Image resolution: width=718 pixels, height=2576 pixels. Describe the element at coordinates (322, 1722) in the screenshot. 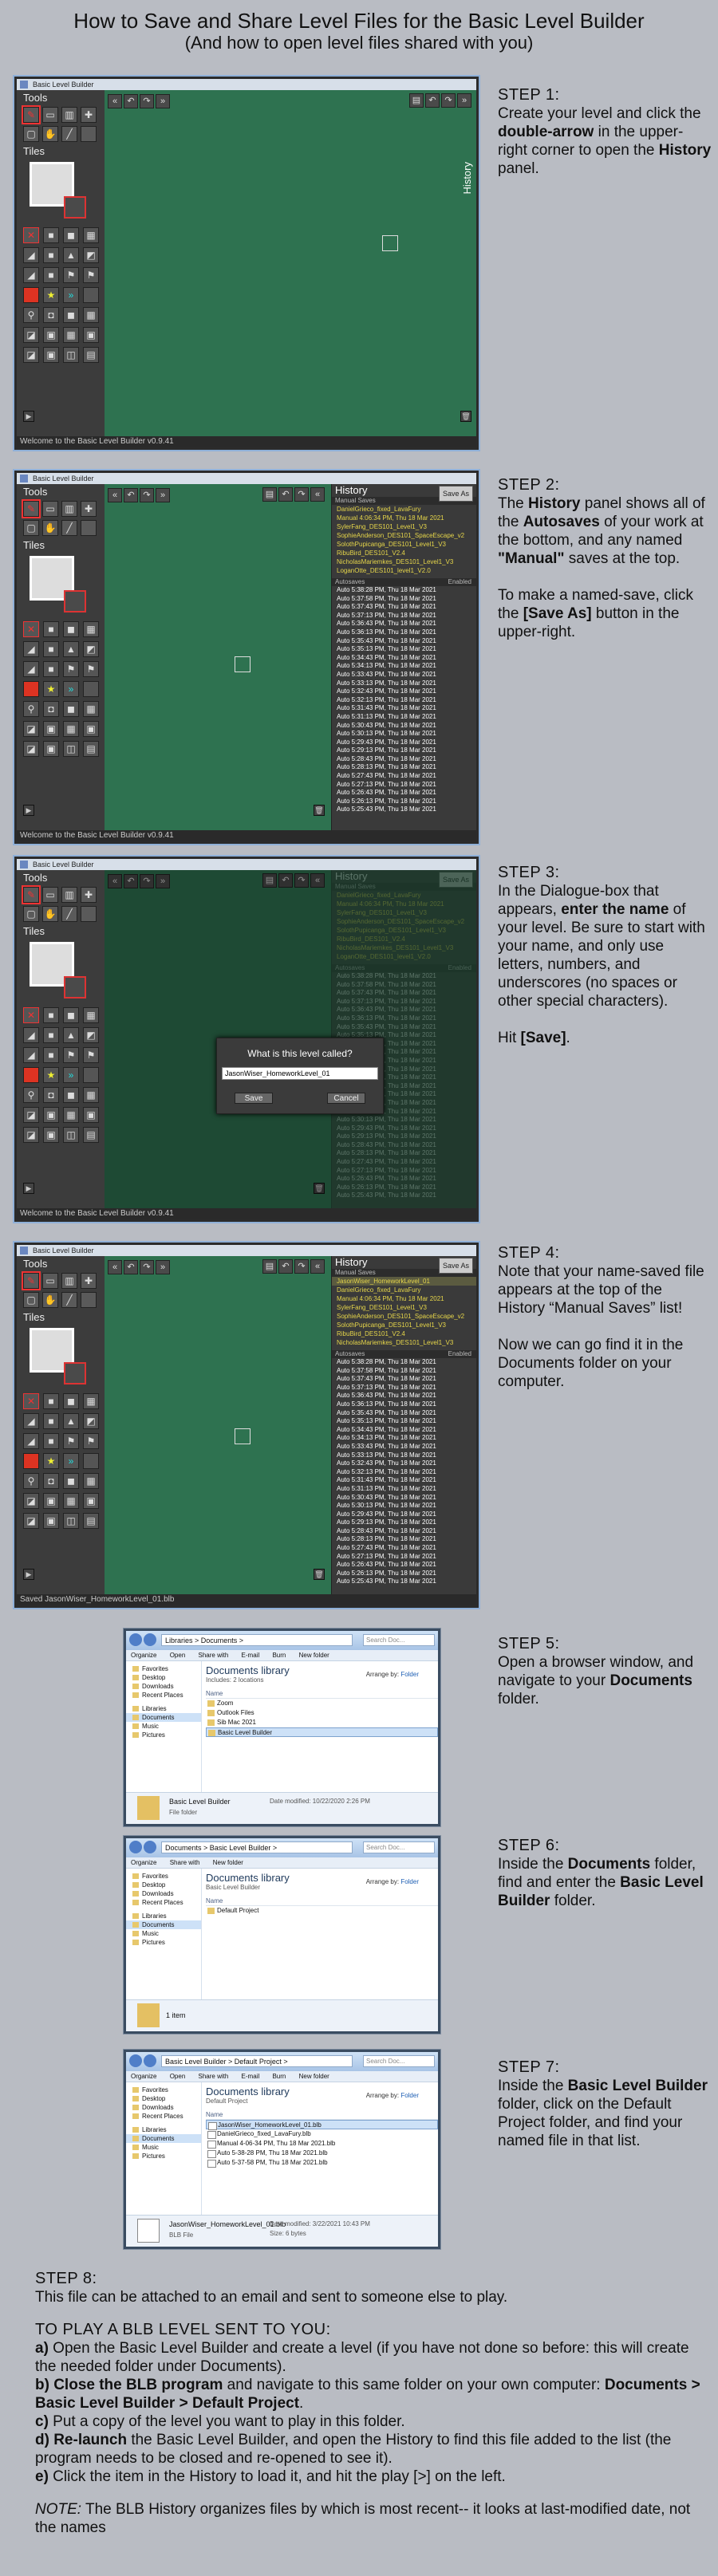

I see `file-item: Sib Mac 2021` at that location.